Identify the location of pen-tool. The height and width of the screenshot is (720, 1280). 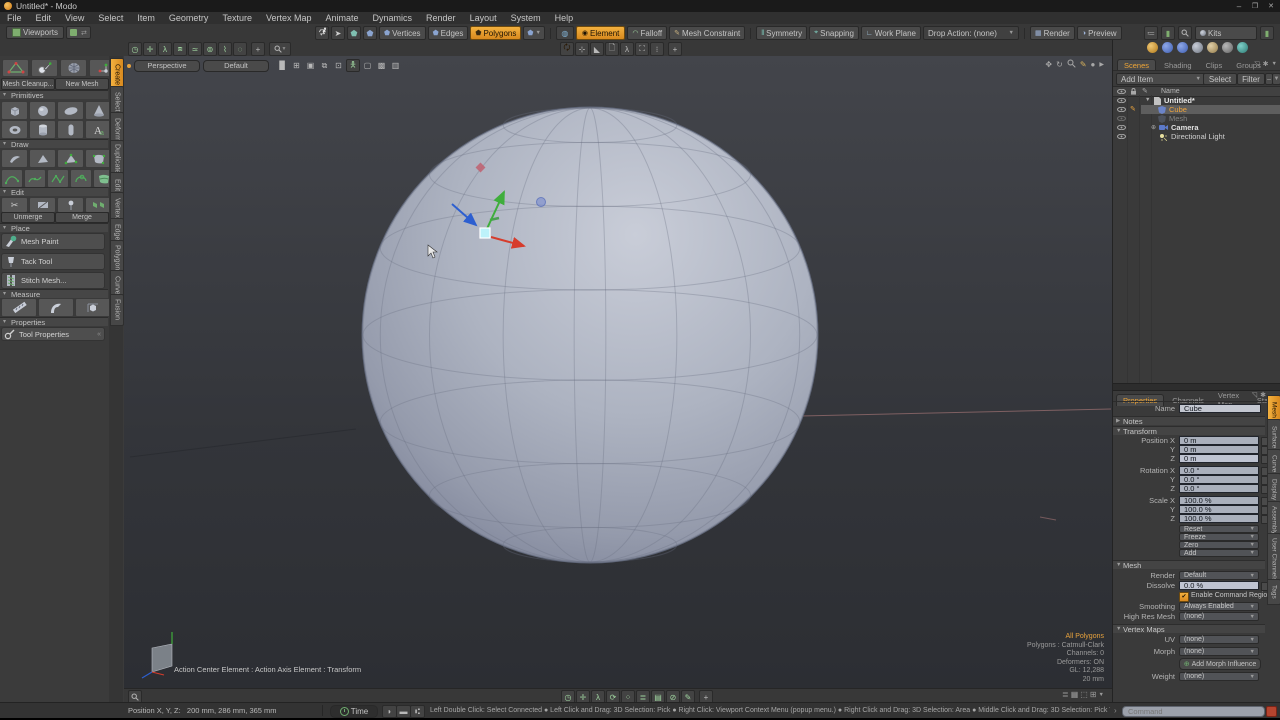
(70, 158).